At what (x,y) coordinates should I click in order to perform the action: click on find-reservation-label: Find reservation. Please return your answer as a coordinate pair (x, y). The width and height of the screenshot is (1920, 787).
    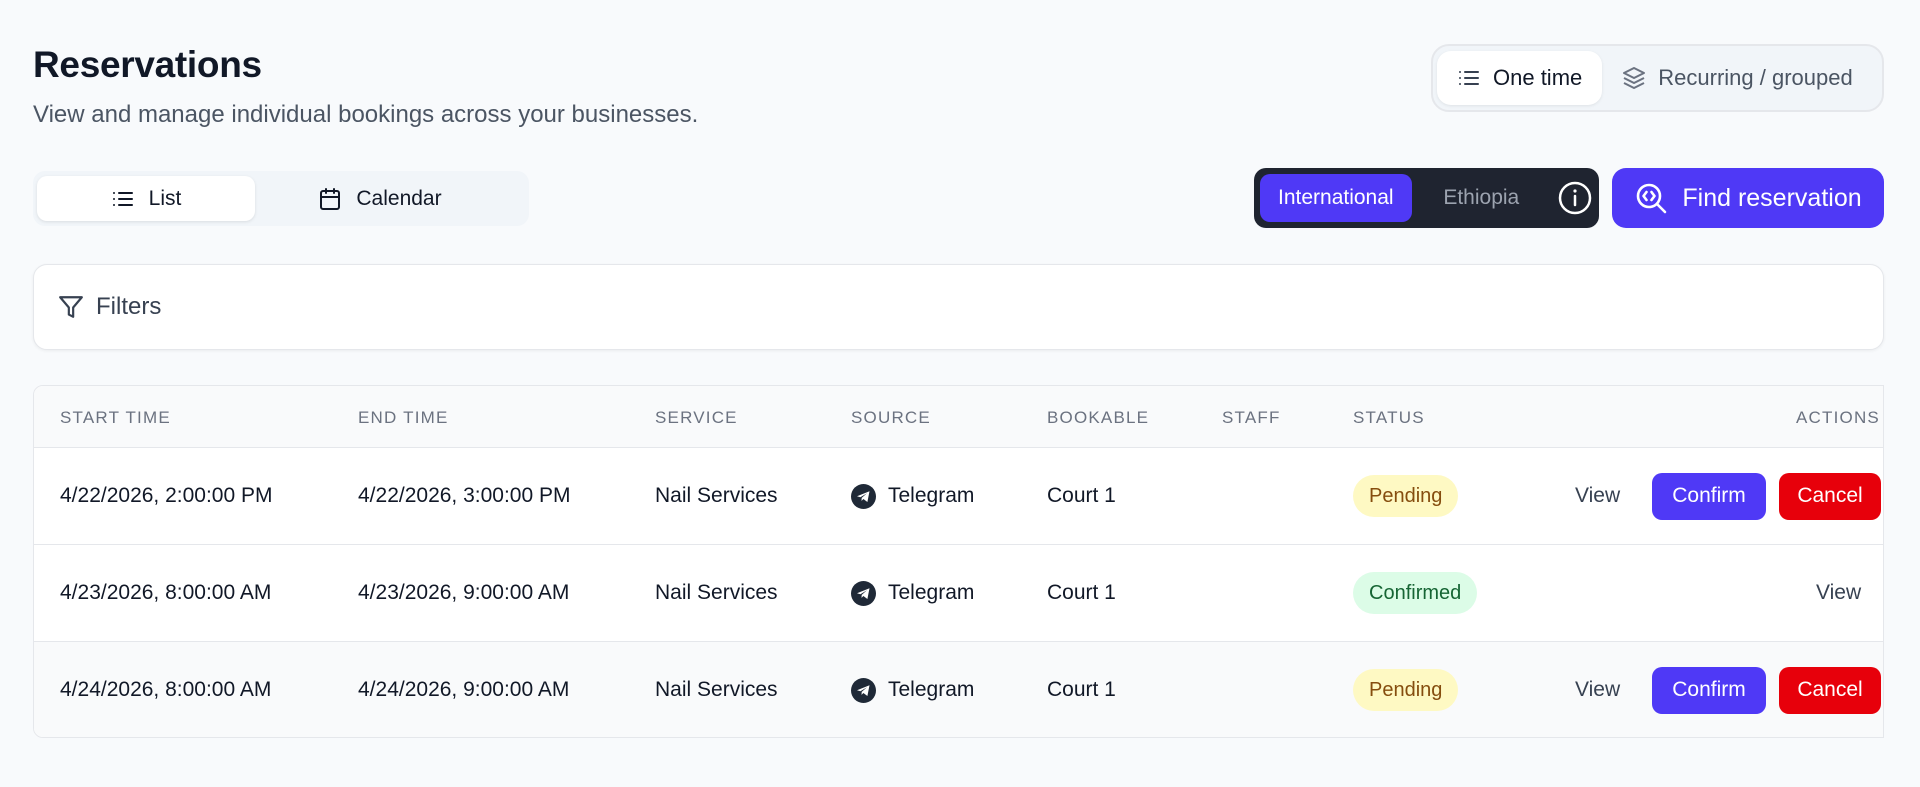
    Looking at the image, I should click on (1772, 197).